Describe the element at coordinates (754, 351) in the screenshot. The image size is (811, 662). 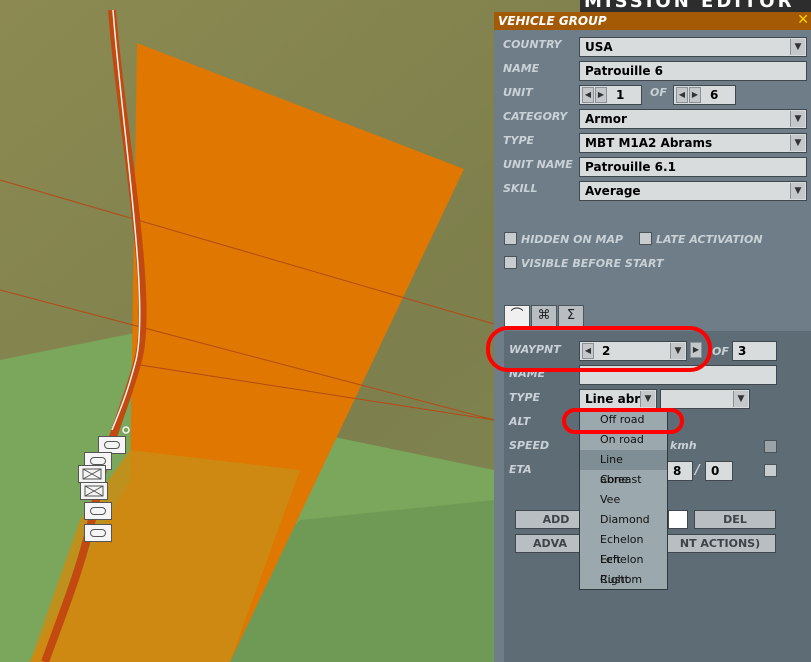
I see `waypoint-total: 3` at that location.